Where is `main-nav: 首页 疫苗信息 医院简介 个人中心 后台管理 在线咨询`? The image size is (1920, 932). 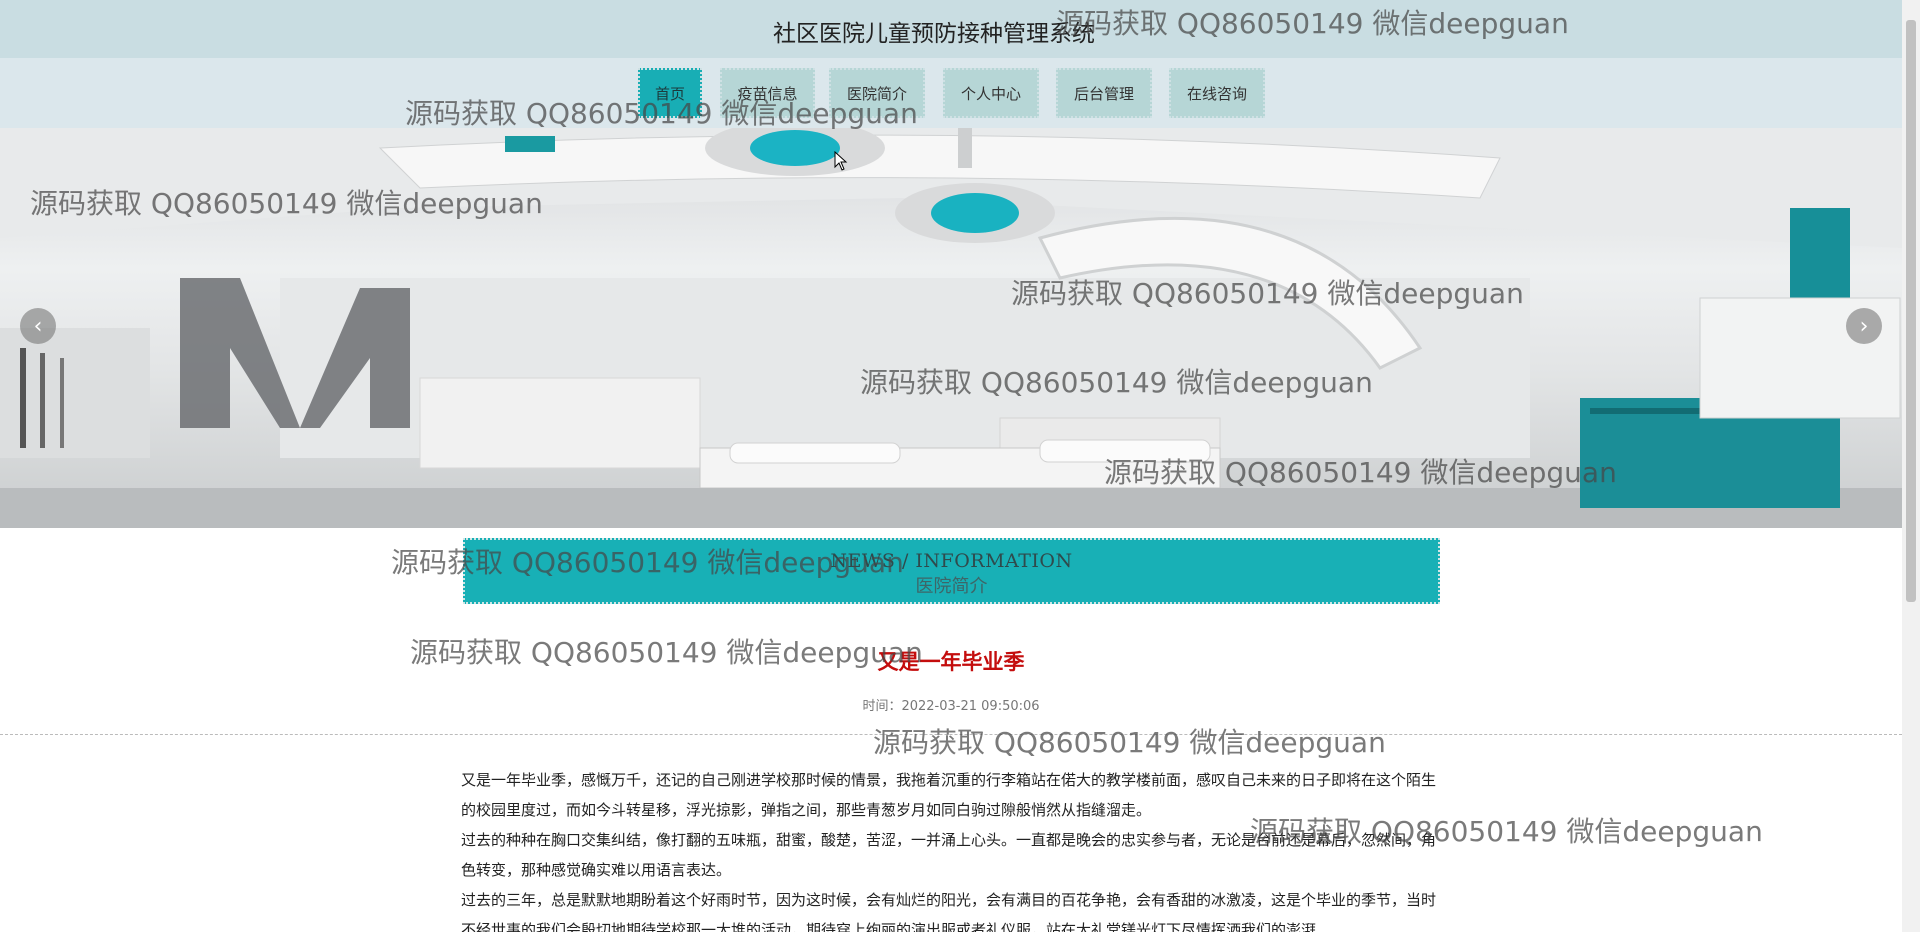 main-nav: 首页 疫苗信息 医院简介 个人中心 后台管理 在线咨询 is located at coordinates (951, 93).